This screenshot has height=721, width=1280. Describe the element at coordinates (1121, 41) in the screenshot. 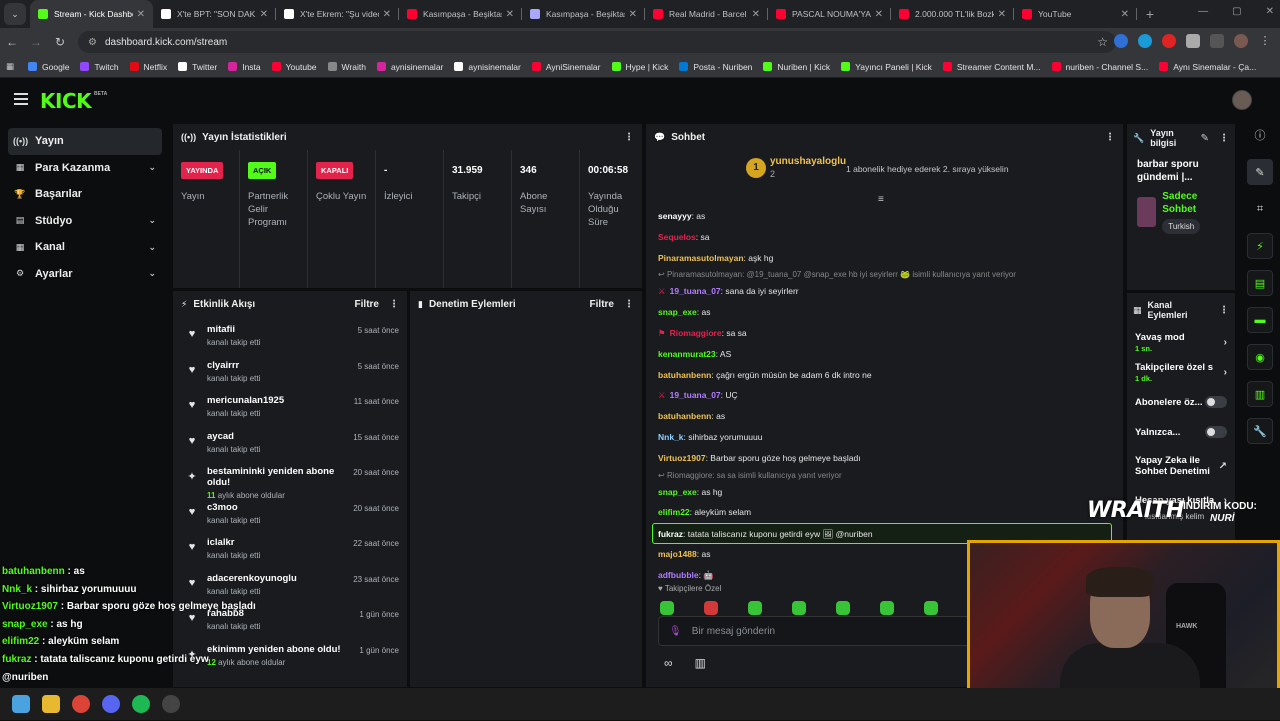

I see `extension-shield-icon` at that location.